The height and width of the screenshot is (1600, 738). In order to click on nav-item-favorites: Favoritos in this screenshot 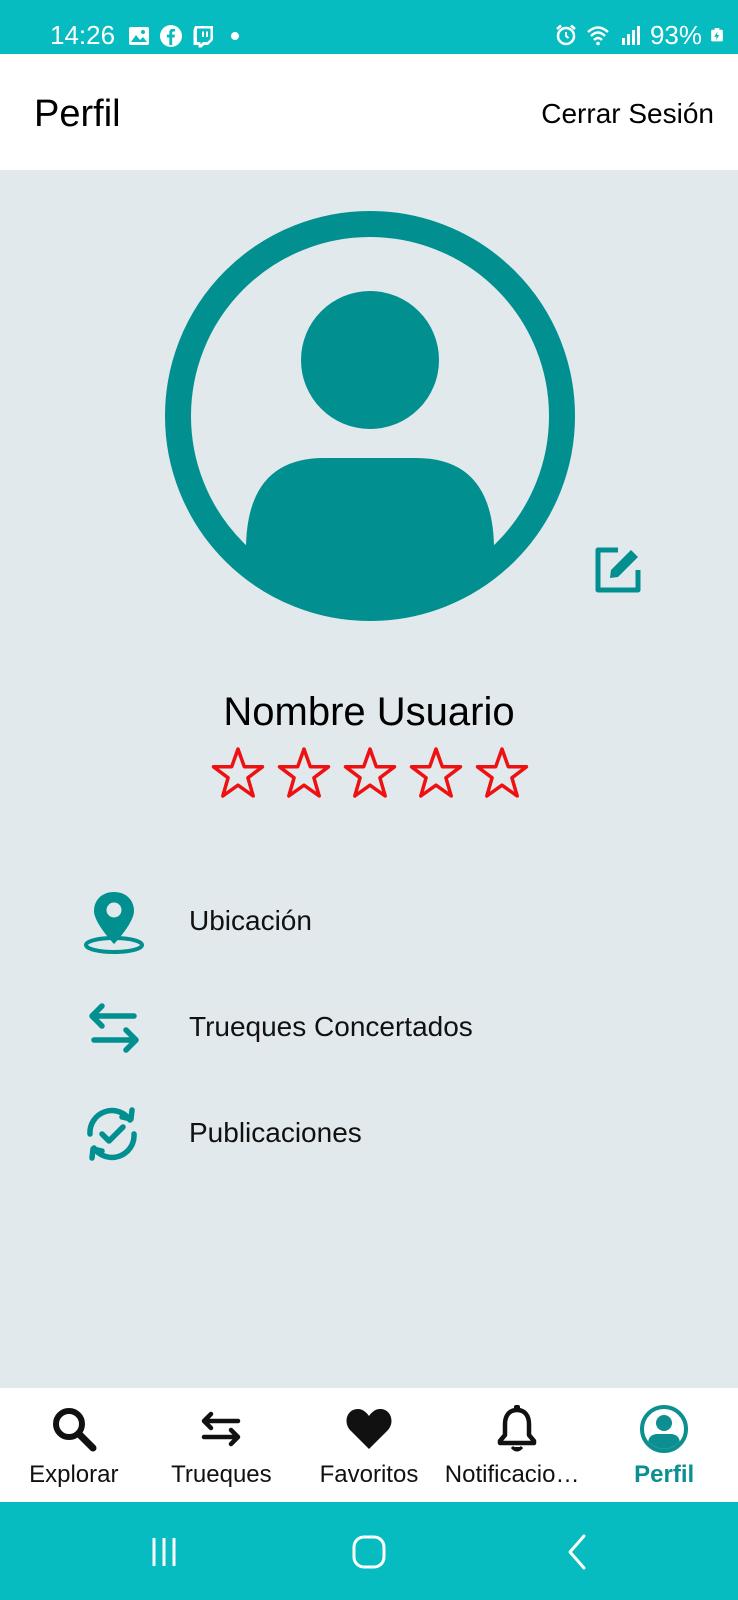, I will do `click(369, 1445)`.